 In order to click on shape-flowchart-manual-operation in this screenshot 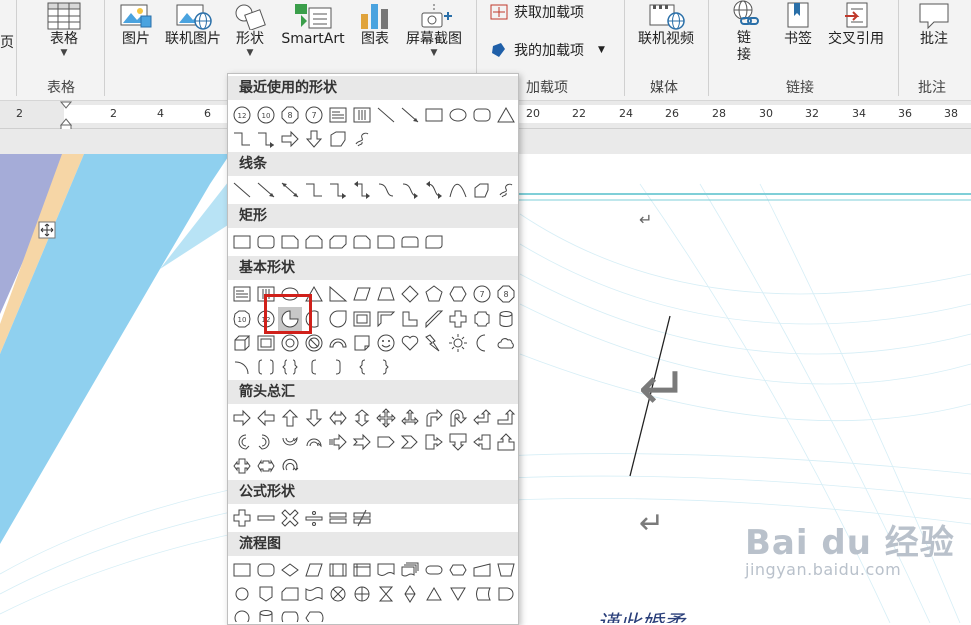, I will do `click(506, 570)`.